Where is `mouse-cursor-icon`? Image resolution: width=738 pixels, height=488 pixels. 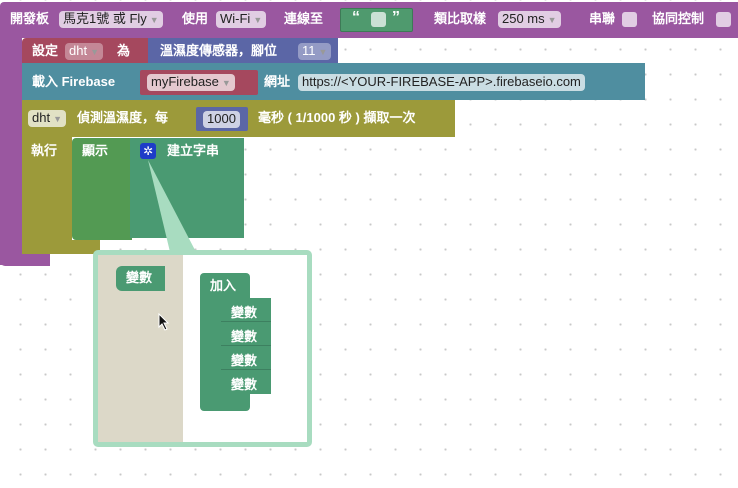
mouse-cursor-icon is located at coordinates (164, 322).